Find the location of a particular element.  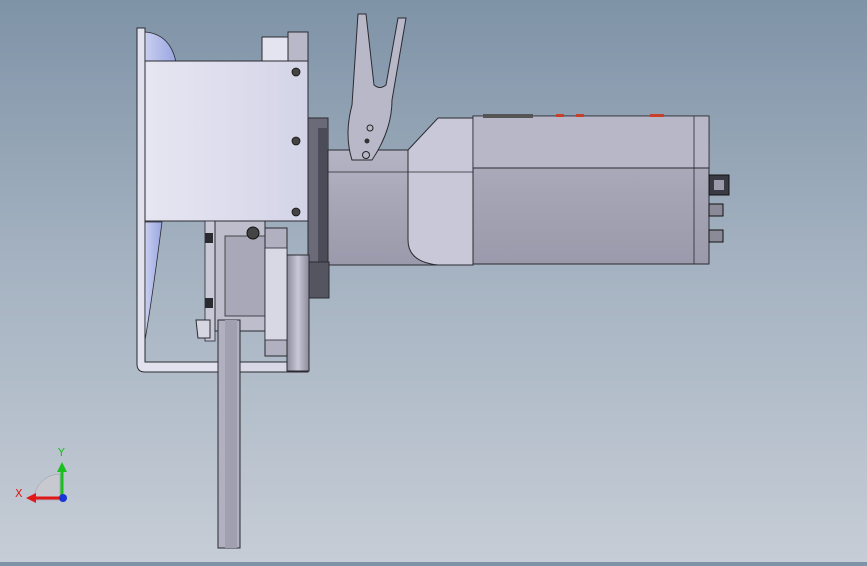

motor-body is located at coordinates (591, 189).